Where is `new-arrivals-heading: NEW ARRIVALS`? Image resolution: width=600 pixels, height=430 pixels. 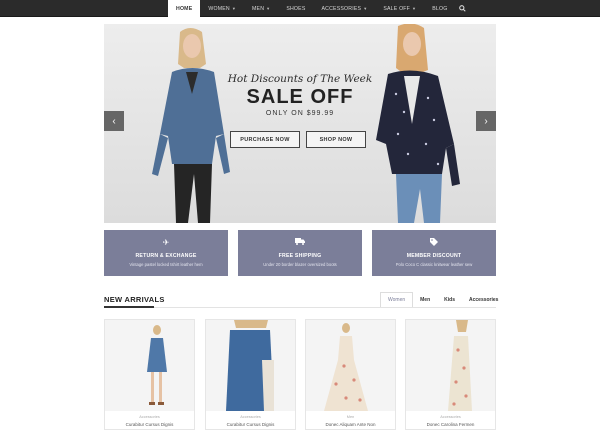 new-arrivals-heading: NEW ARRIVALS is located at coordinates (134, 299).